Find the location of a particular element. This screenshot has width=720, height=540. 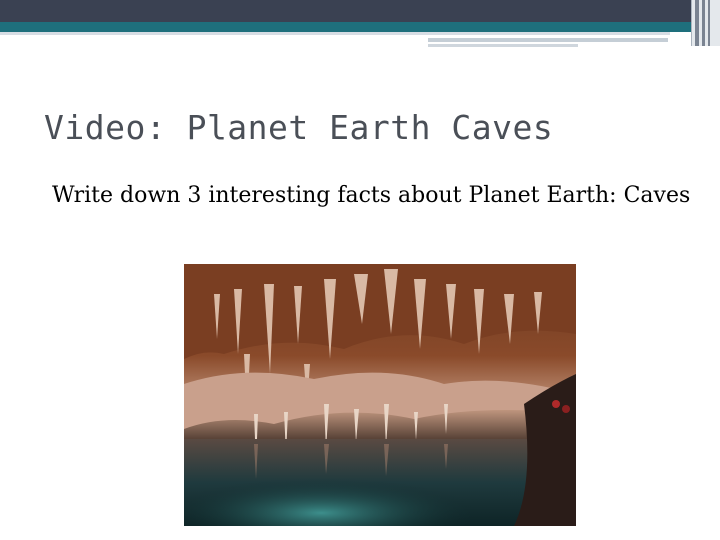

header-rule-shorter is located at coordinates (503, 45).